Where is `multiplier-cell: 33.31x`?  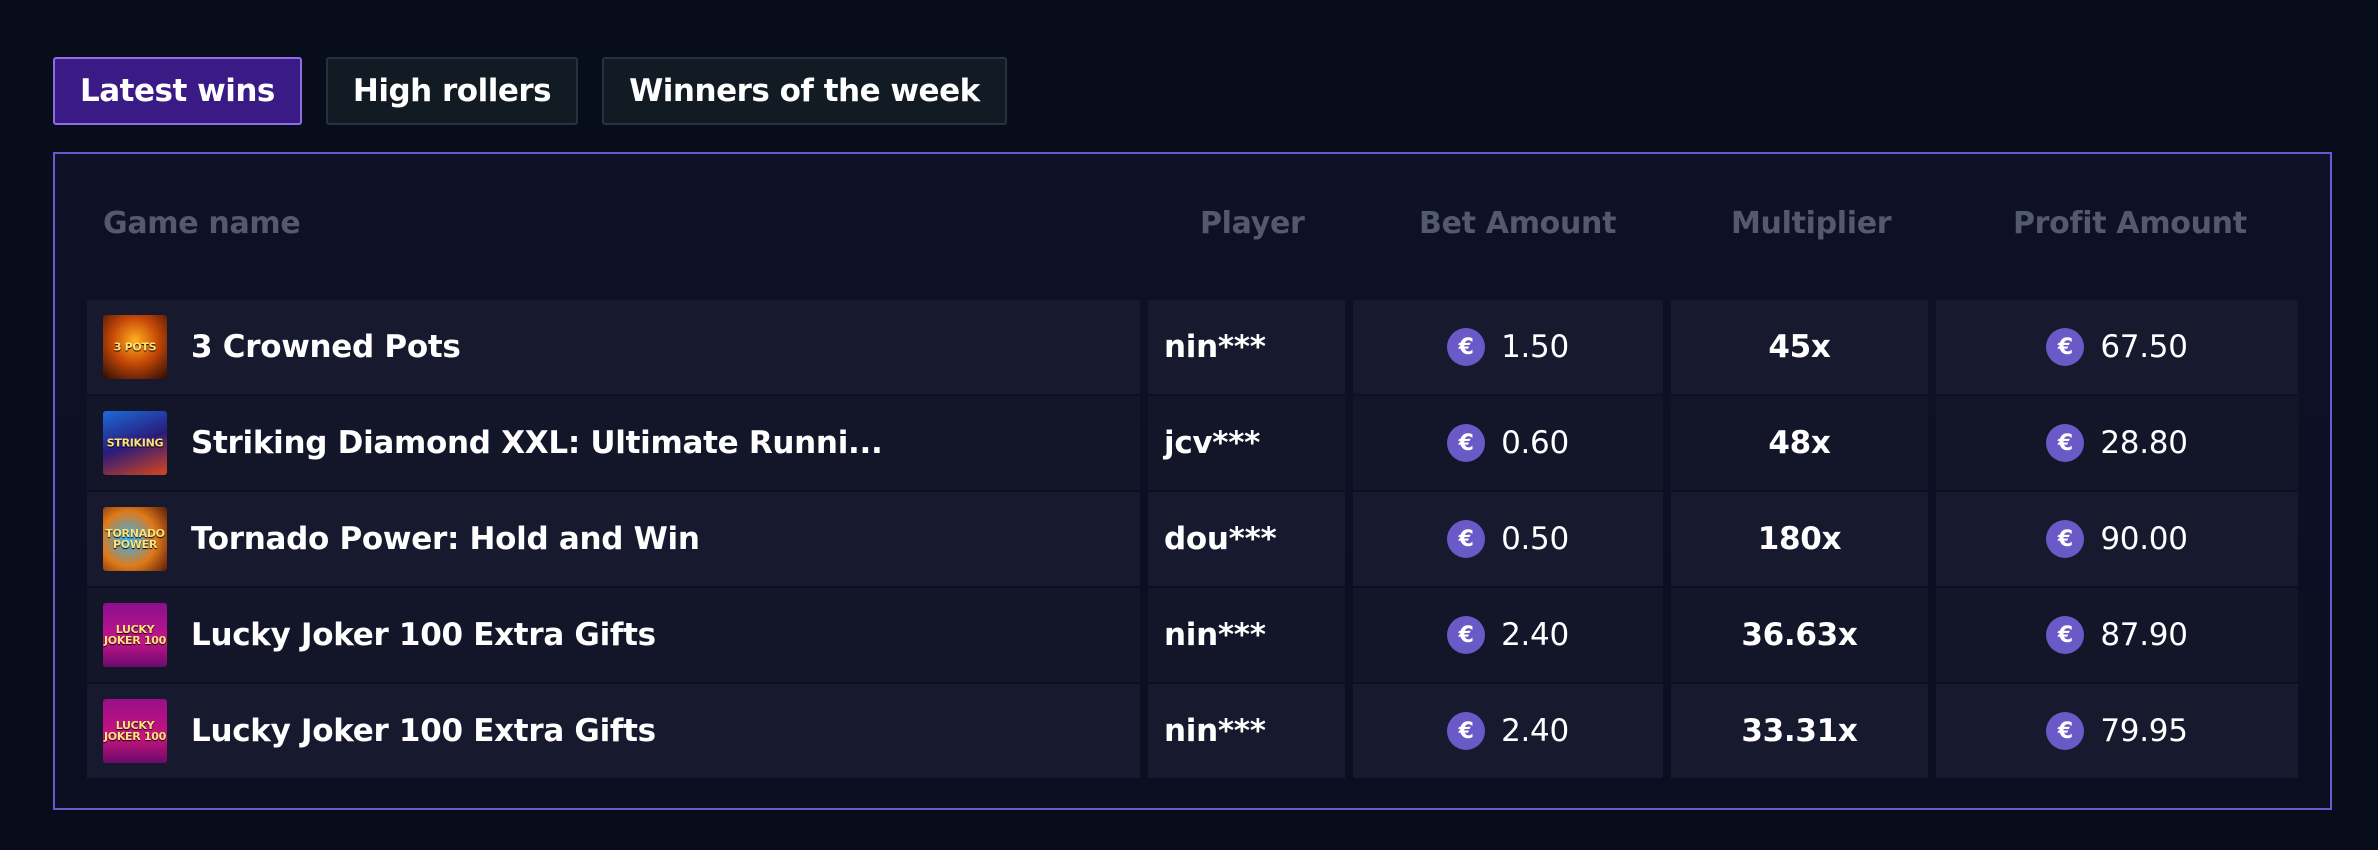
multiplier-cell: 33.31x is located at coordinates (1799, 731).